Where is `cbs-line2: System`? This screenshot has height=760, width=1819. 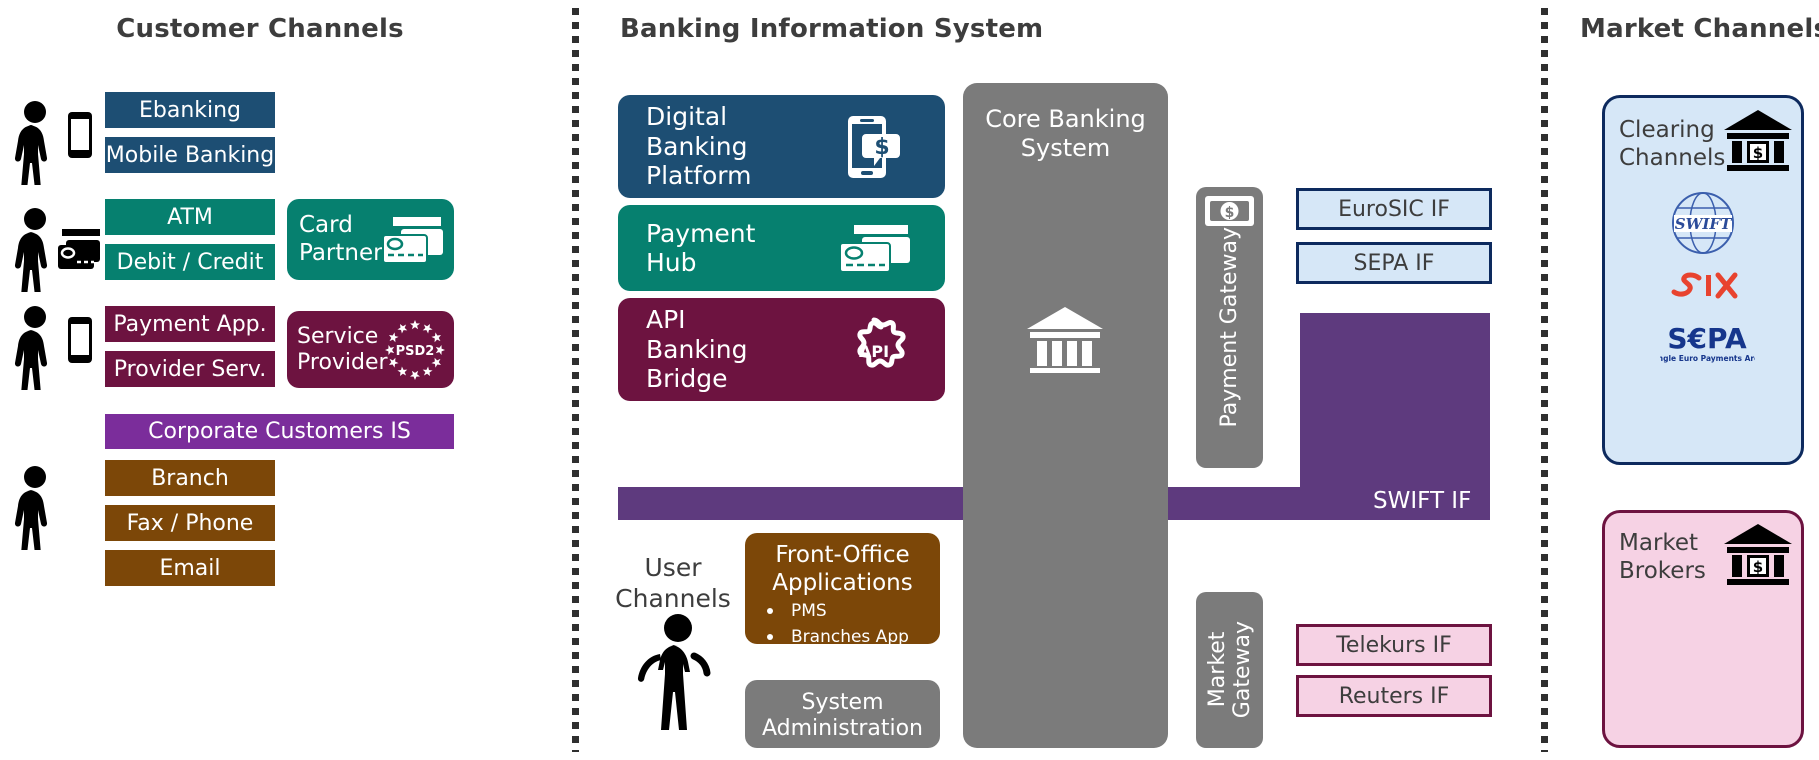
cbs-line2: System is located at coordinates (1065, 147).